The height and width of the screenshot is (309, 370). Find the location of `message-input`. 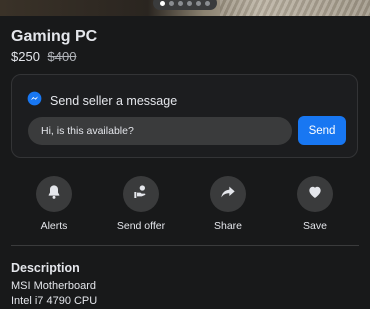

message-input is located at coordinates (160, 131).